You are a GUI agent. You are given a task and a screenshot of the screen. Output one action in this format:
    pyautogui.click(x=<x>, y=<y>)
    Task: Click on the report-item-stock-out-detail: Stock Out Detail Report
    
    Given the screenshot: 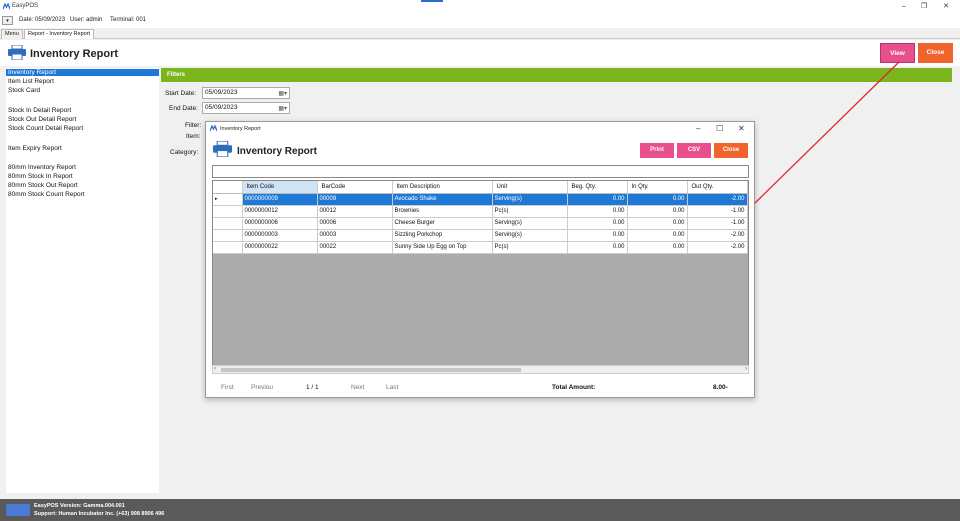 What is the action you would take?
    pyautogui.click(x=42, y=119)
    